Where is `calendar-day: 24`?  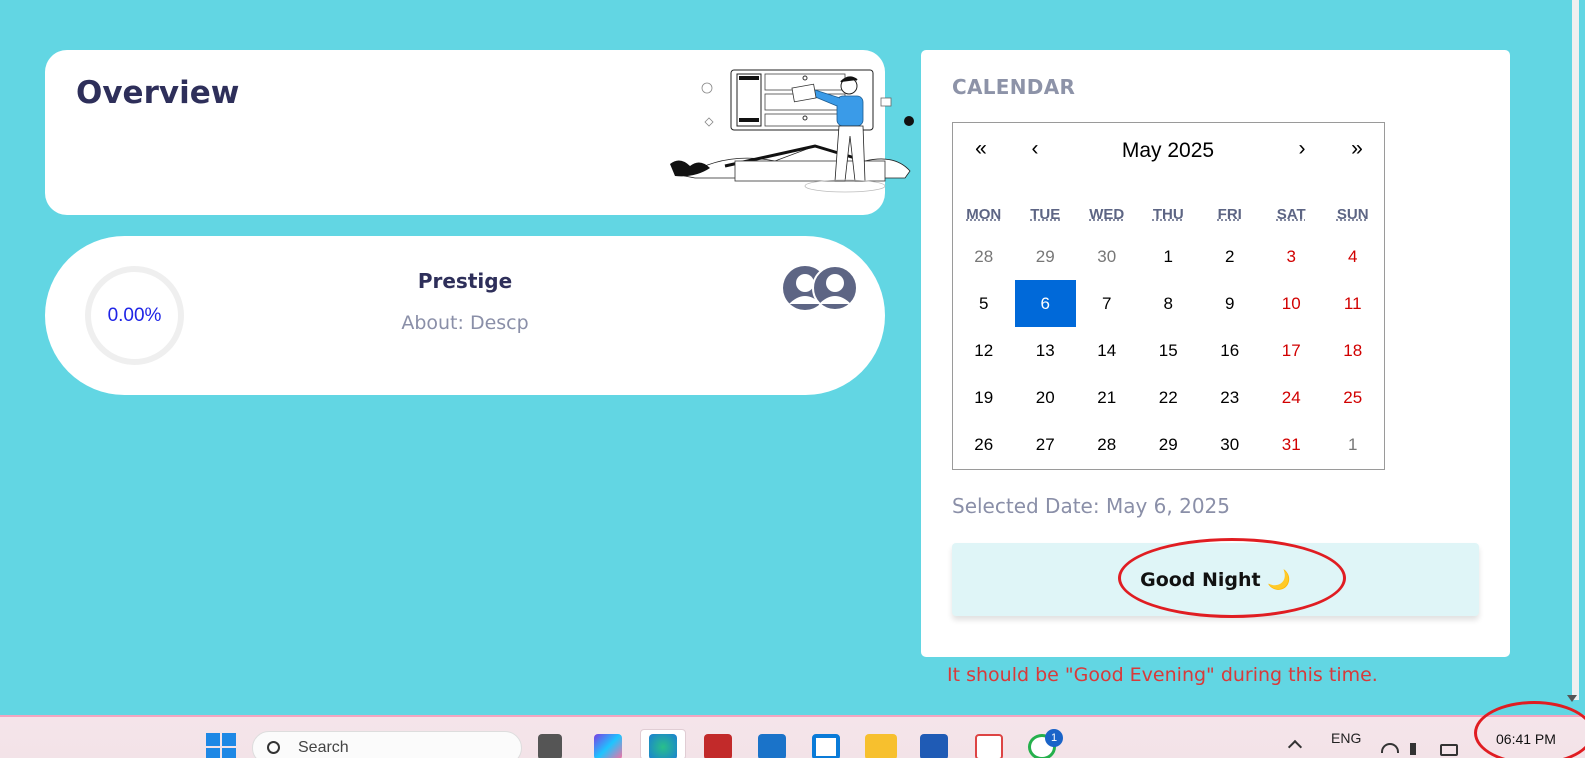 calendar-day: 24 is located at coordinates (1292, 397).